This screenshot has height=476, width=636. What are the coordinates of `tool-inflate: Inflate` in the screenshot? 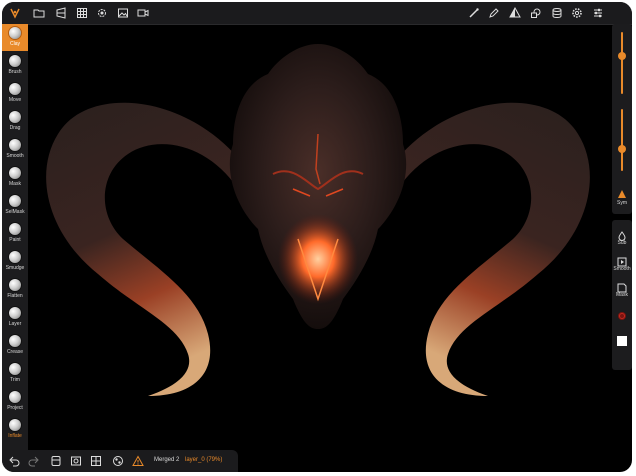 It's located at (15, 429).